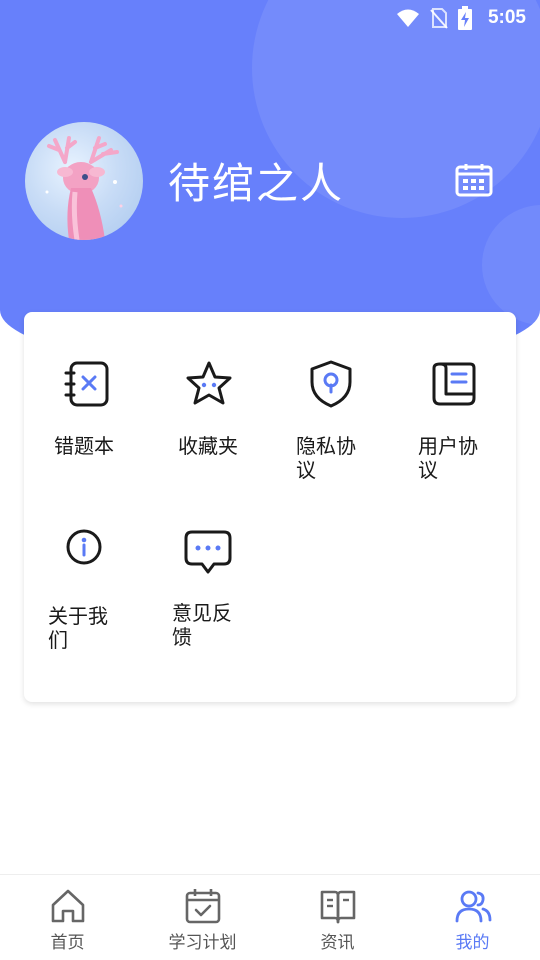 The height and width of the screenshot is (960, 540). Describe the element at coordinates (349, 417) in the screenshot. I see `menu-item-privacy-policy: 隐私协议` at that location.